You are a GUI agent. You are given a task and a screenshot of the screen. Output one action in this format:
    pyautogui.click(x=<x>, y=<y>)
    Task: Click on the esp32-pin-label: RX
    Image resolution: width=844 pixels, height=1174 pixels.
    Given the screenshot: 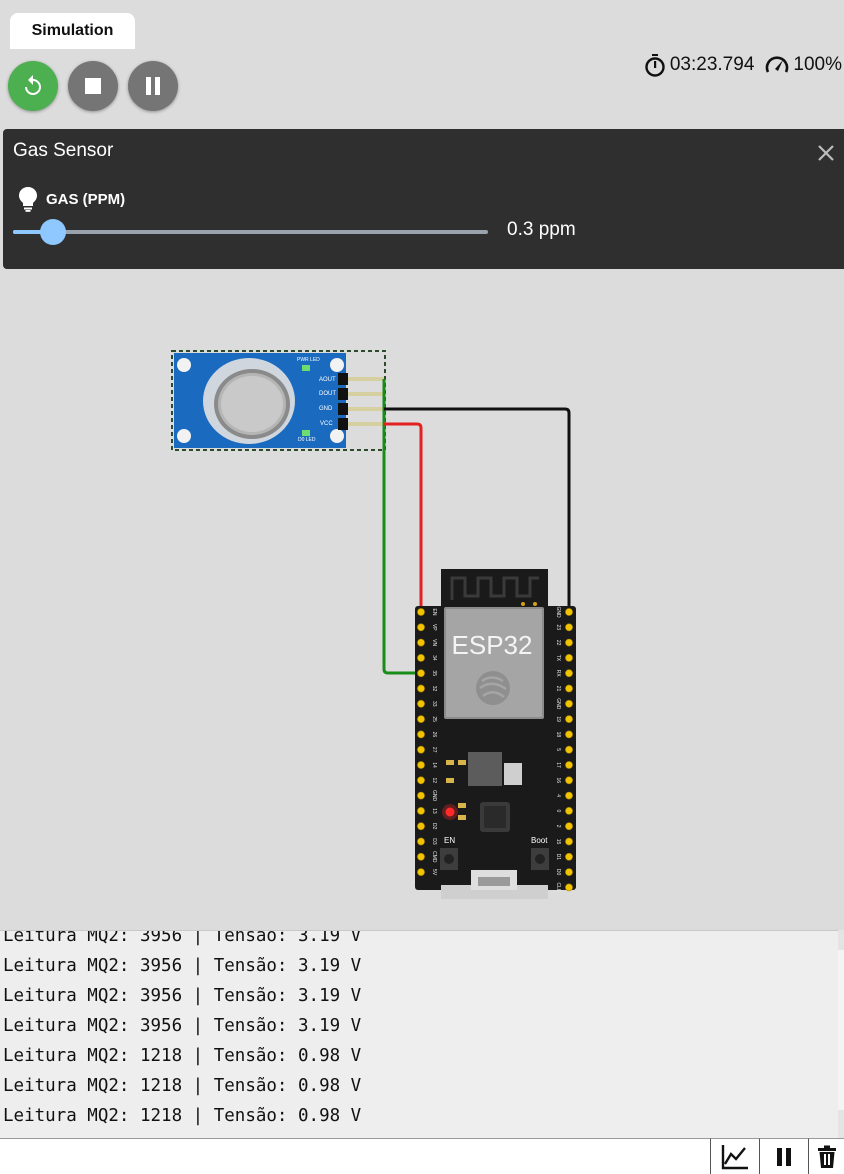 What is the action you would take?
    pyautogui.click(x=558, y=674)
    